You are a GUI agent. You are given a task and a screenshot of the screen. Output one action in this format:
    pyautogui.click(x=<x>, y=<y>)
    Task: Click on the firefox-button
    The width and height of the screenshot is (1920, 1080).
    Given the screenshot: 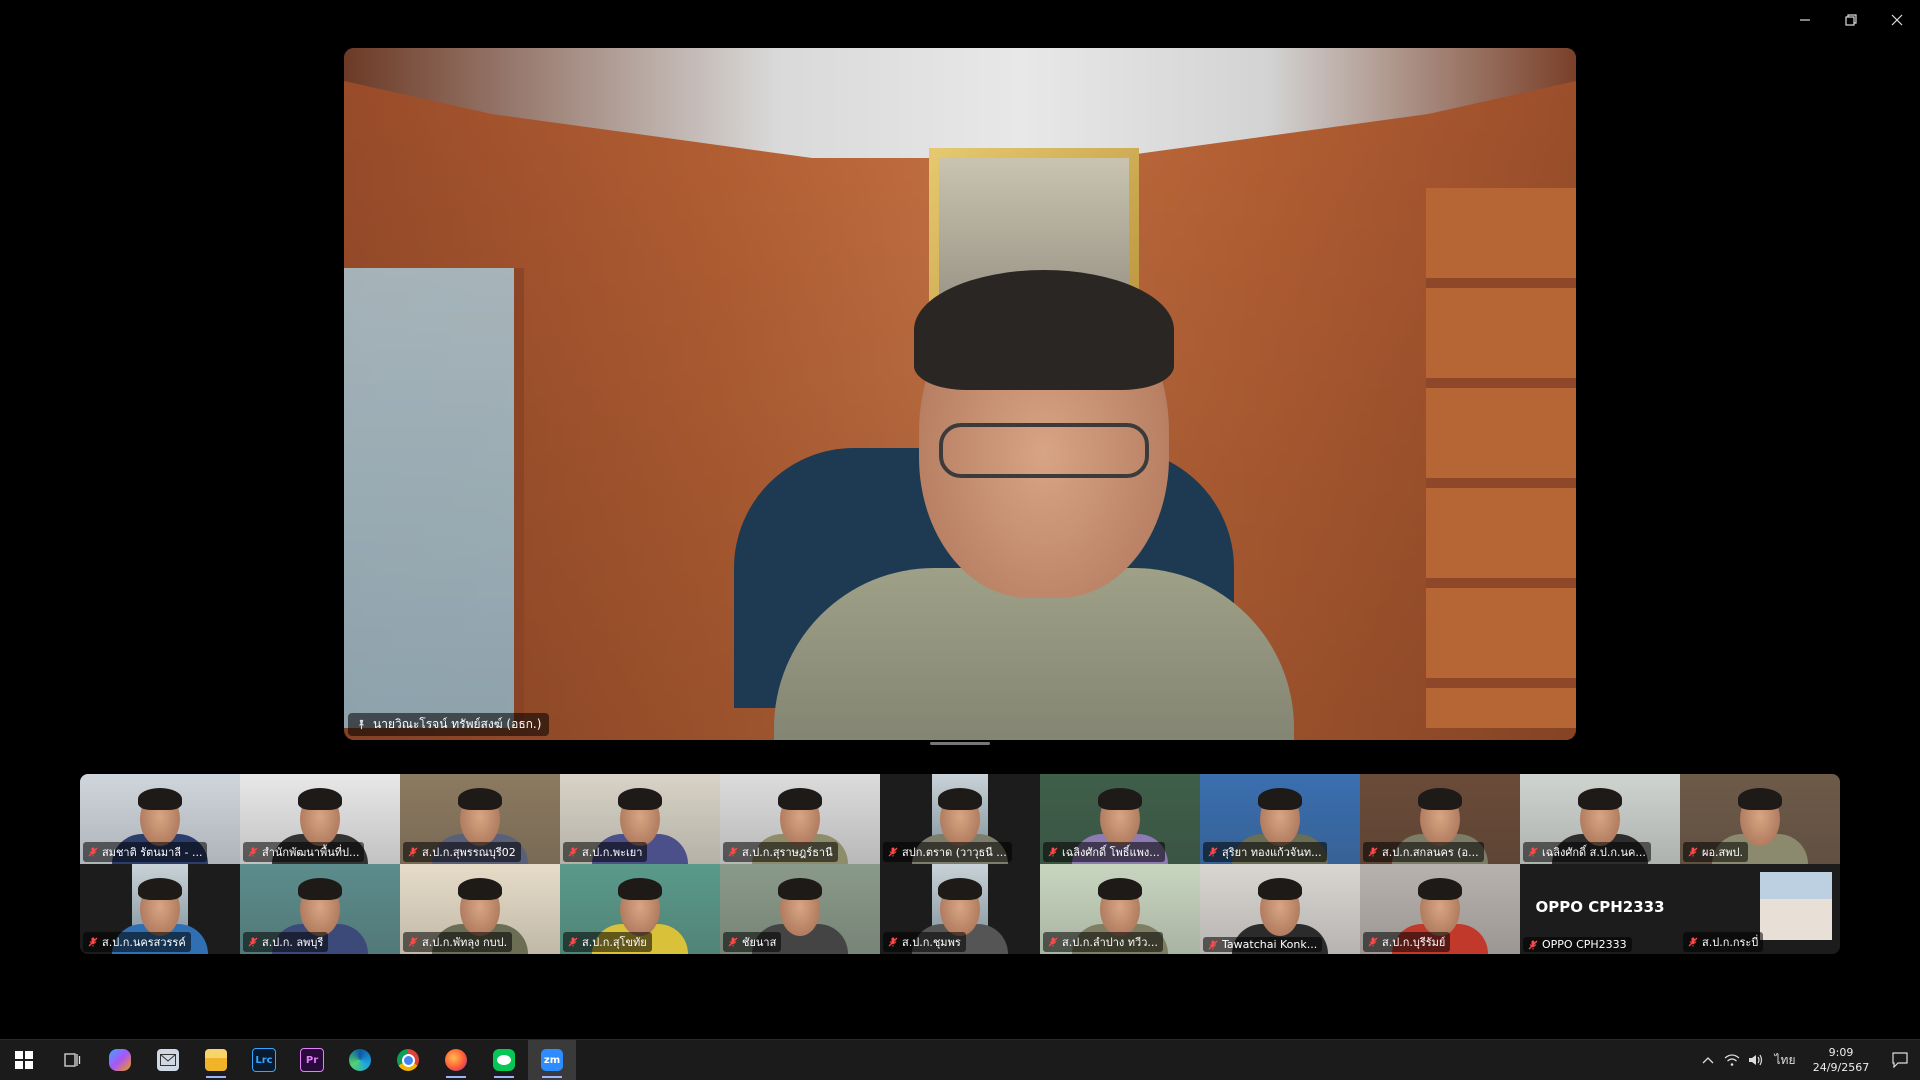 What is the action you would take?
    pyautogui.click(x=456, y=1060)
    